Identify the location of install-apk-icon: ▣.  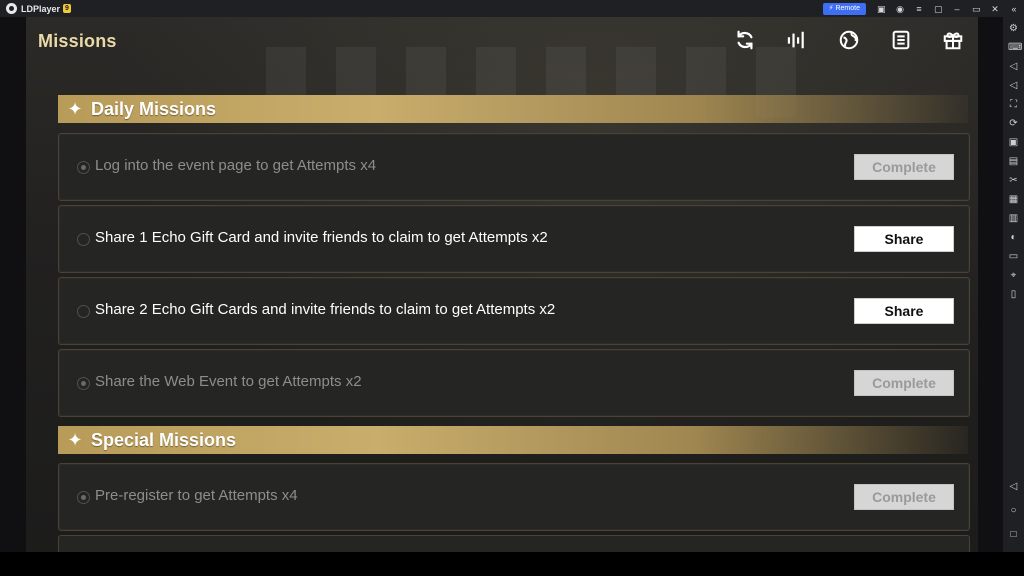
(1013, 142).